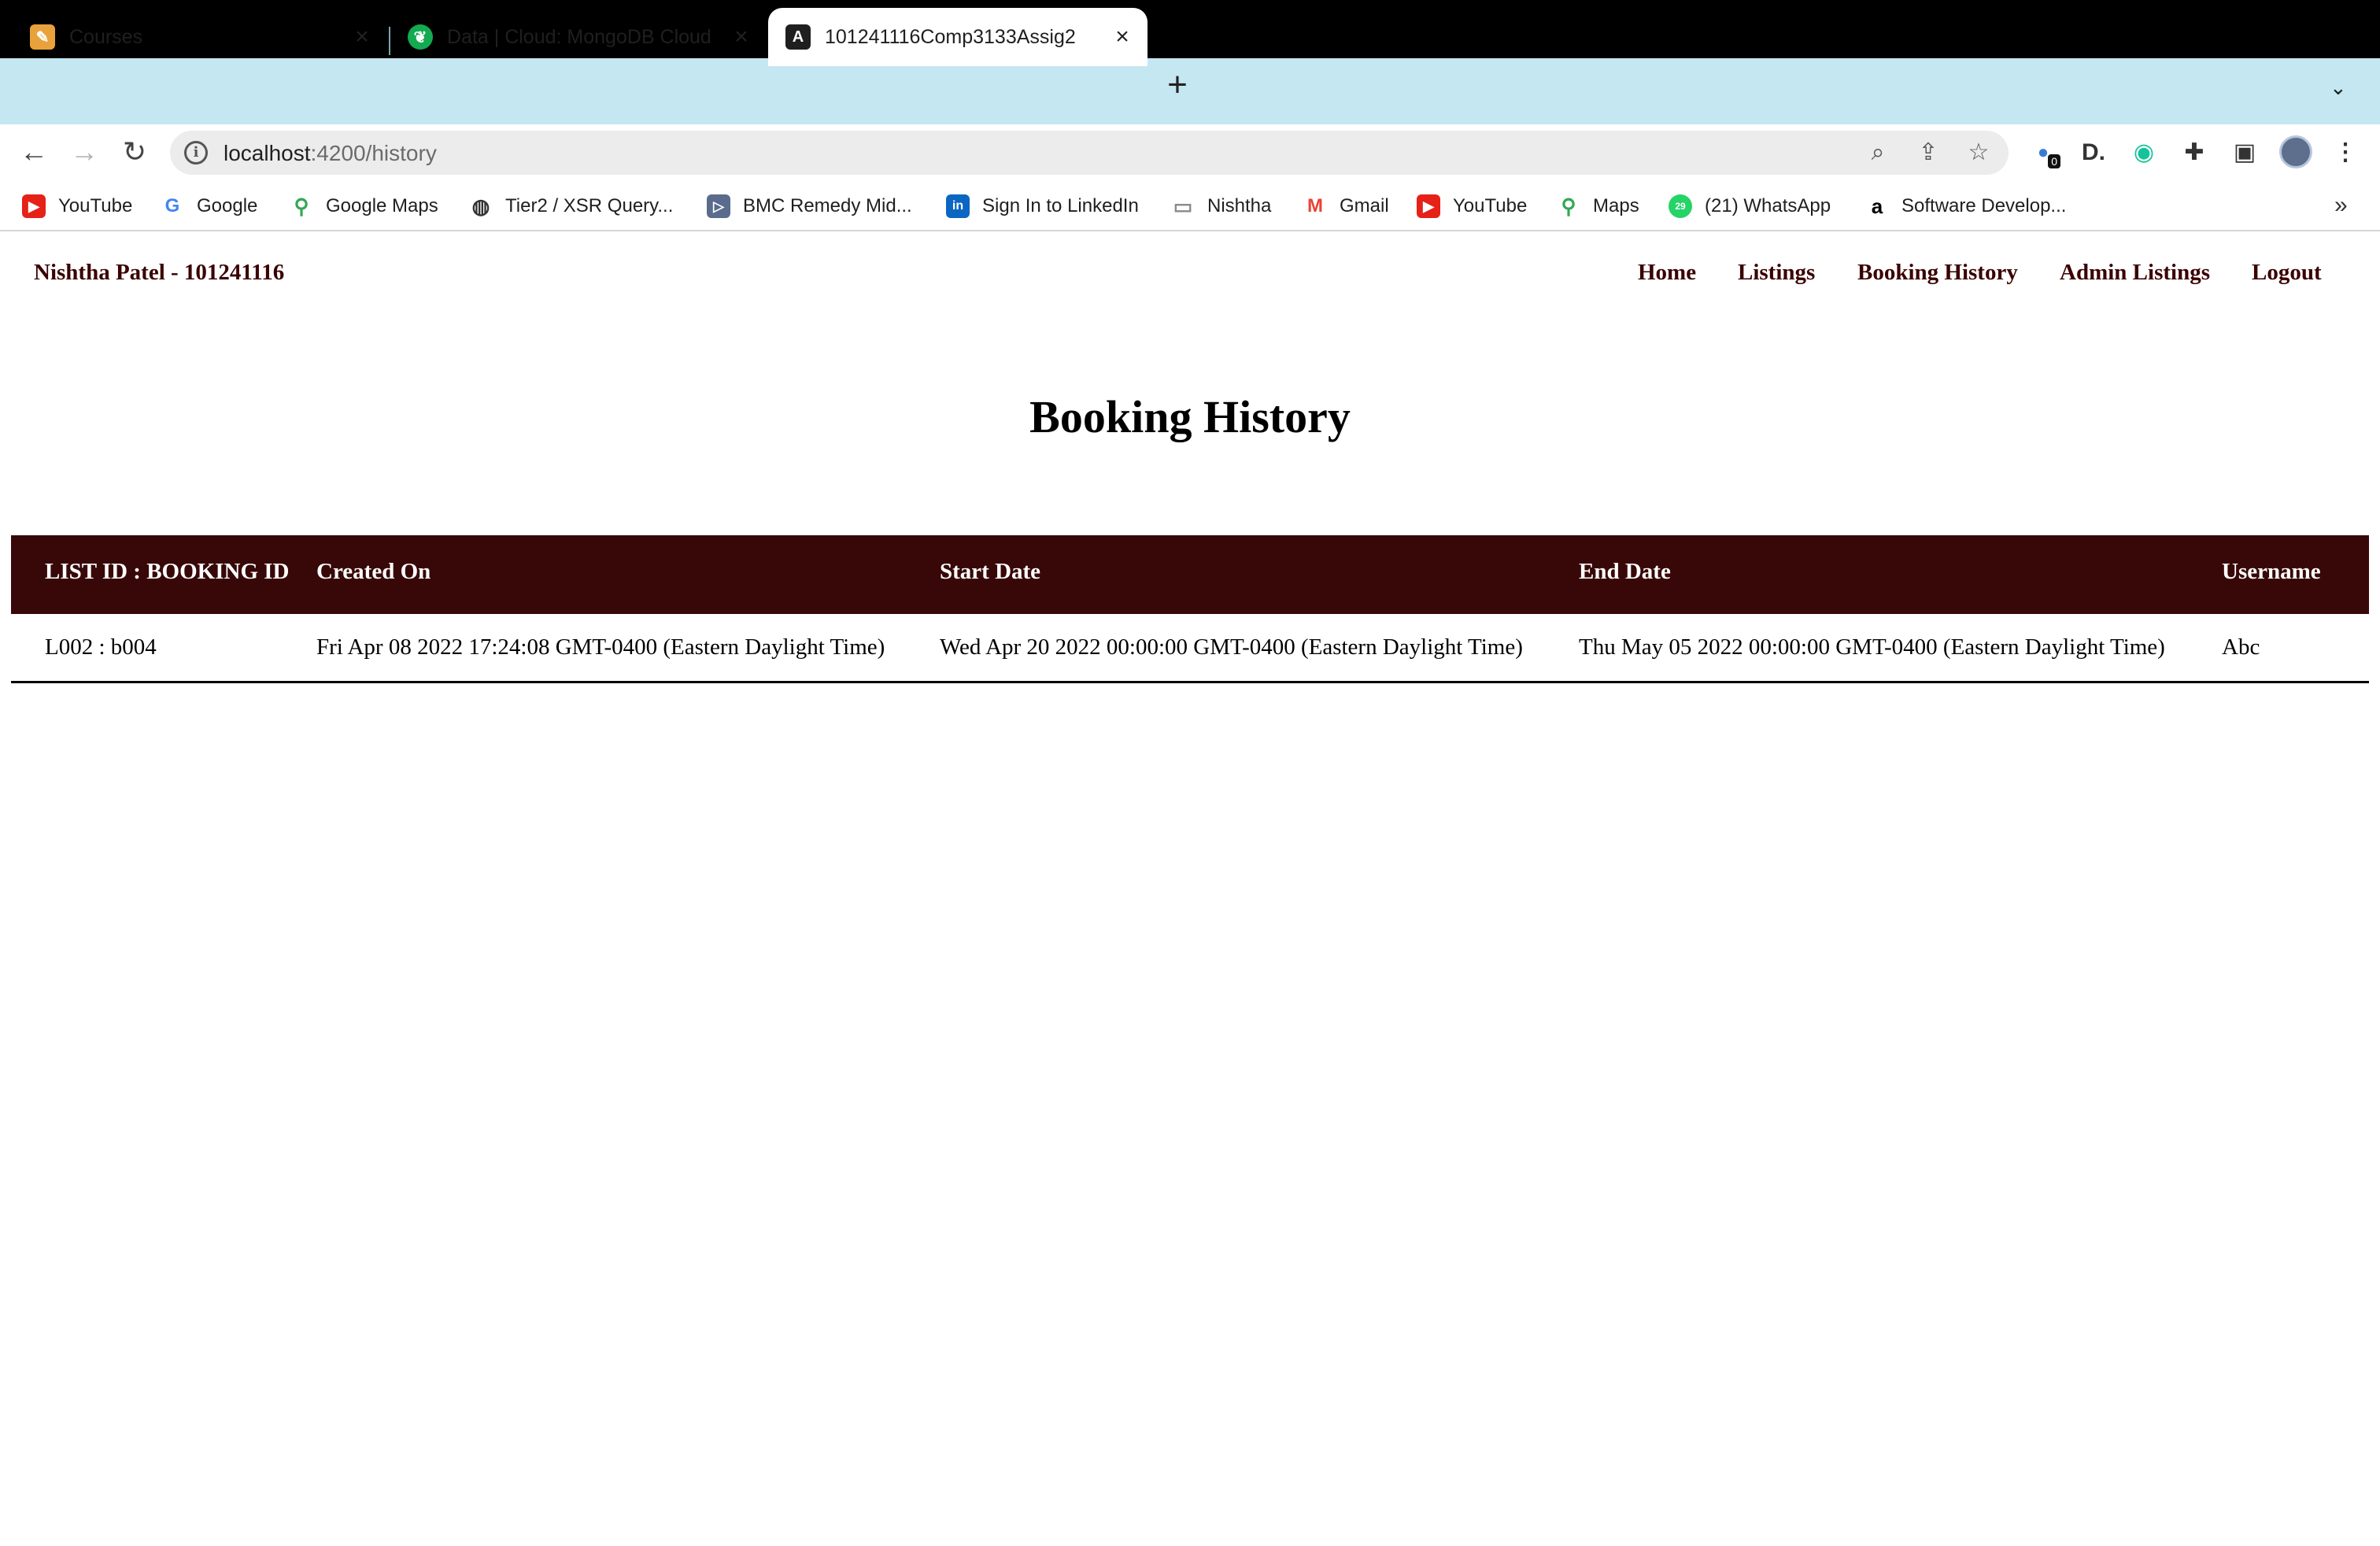  Describe the element at coordinates (1625, 572) in the screenshot. I see `column-header-end-date: End Date` at that location.